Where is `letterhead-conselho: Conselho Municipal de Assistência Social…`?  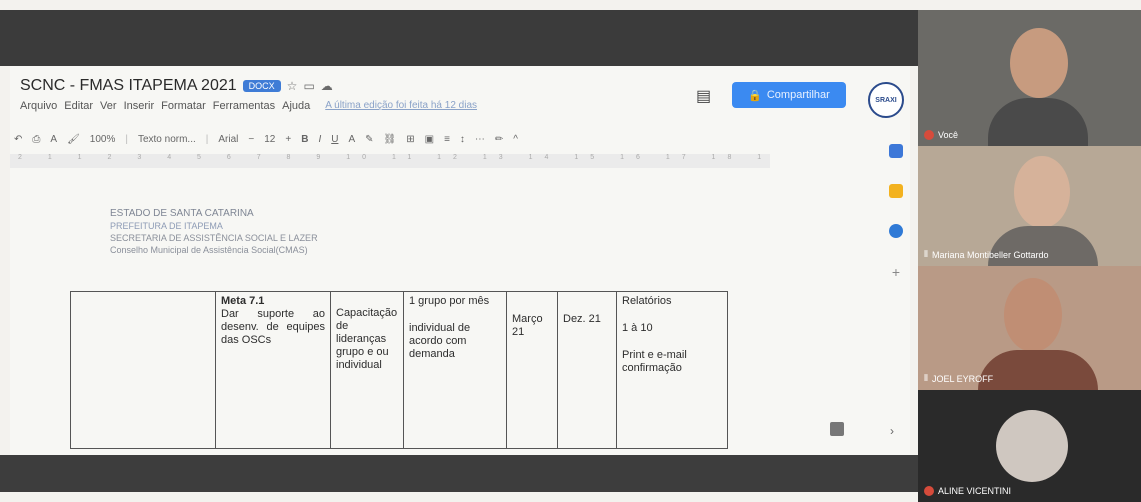
letterhead-conselho: Conselho Municipal de Assistência Social… is located at coordinates (209, 250).